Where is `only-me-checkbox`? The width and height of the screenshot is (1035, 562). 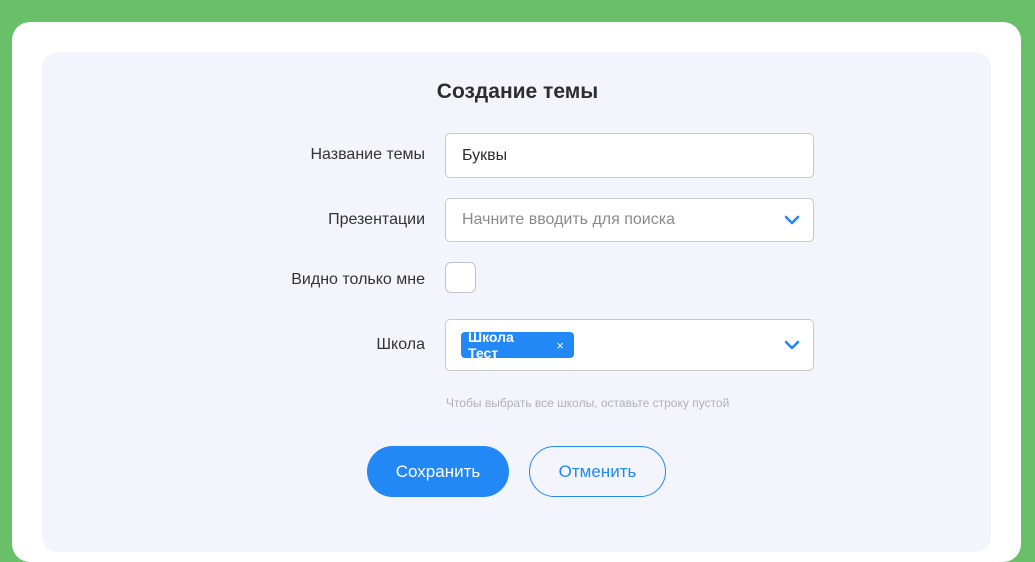 only-me-checkbox is located at coordinates (460, 277).